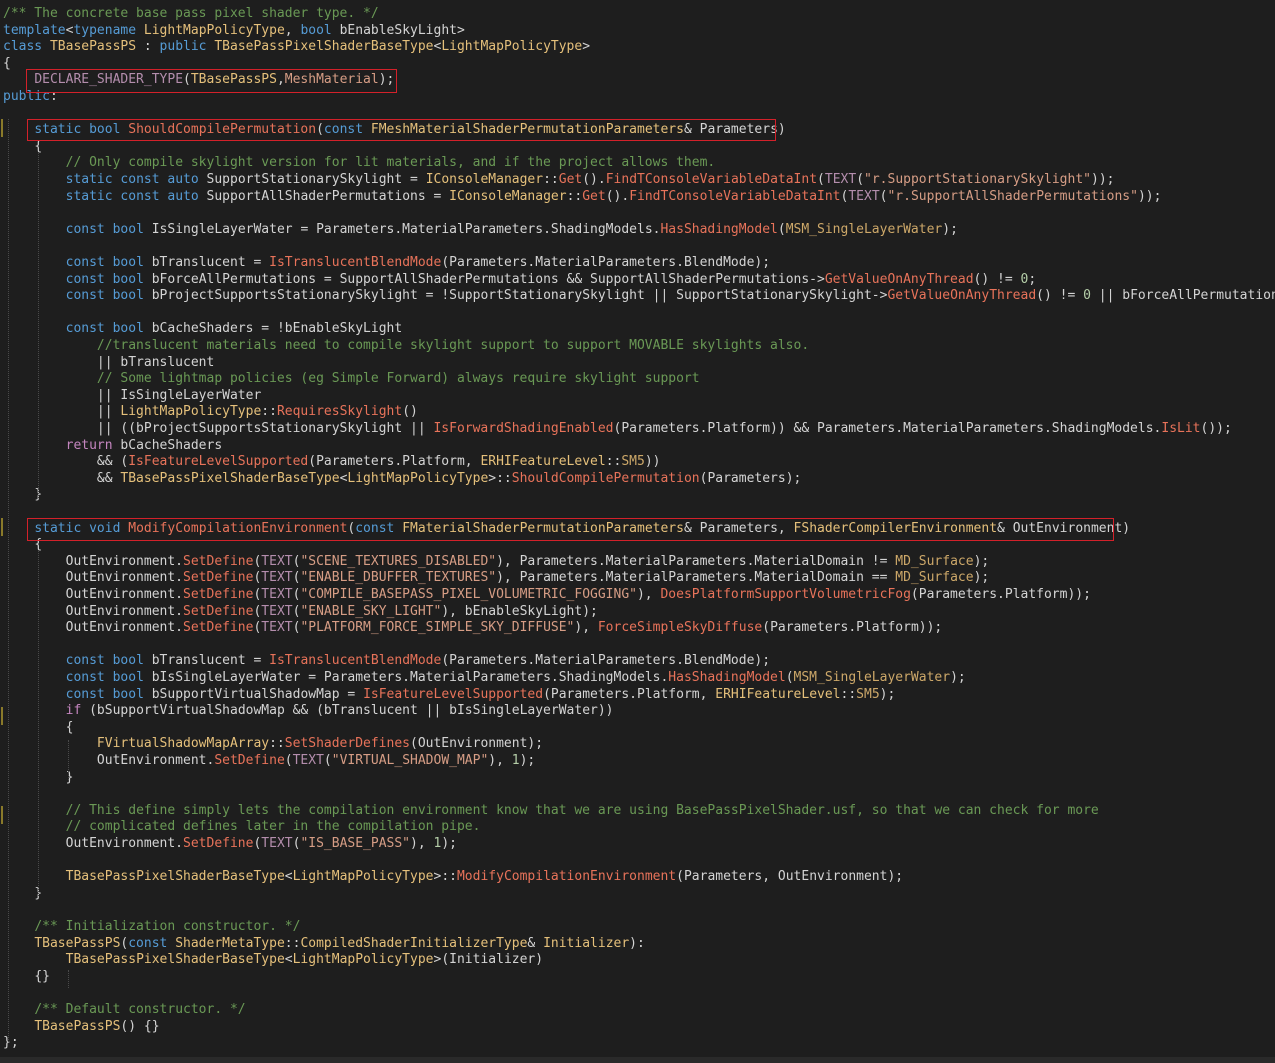 This screenshot has width=1275, height=1063. What do you see at coordinates (7, 63) in the screenshot?
I see `code-line: {` at bounding box center [7, 63].